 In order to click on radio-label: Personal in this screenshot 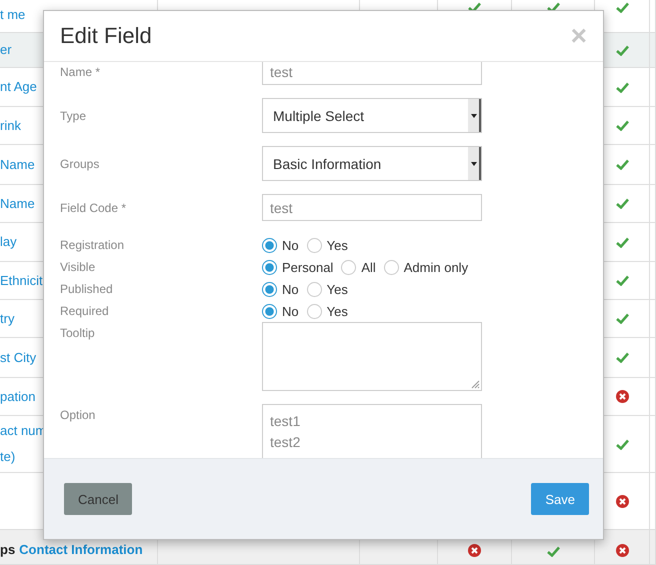, I will do `click(308, 267)`.